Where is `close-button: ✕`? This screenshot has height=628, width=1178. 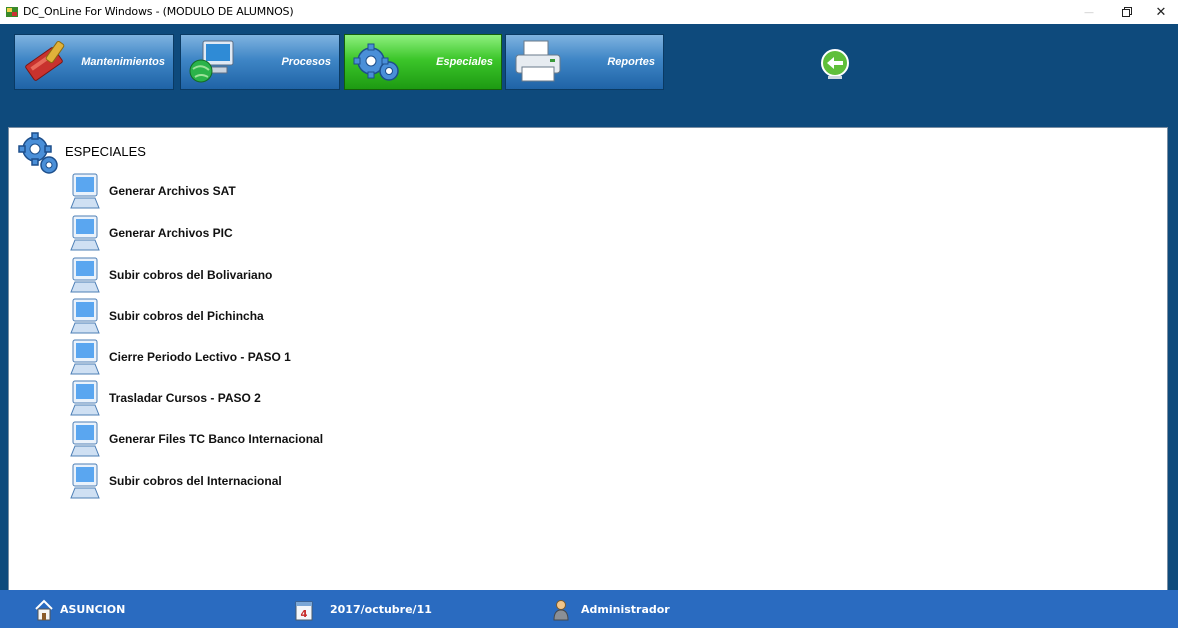
close-button: ✕ is located at coordinates (1161, 12).